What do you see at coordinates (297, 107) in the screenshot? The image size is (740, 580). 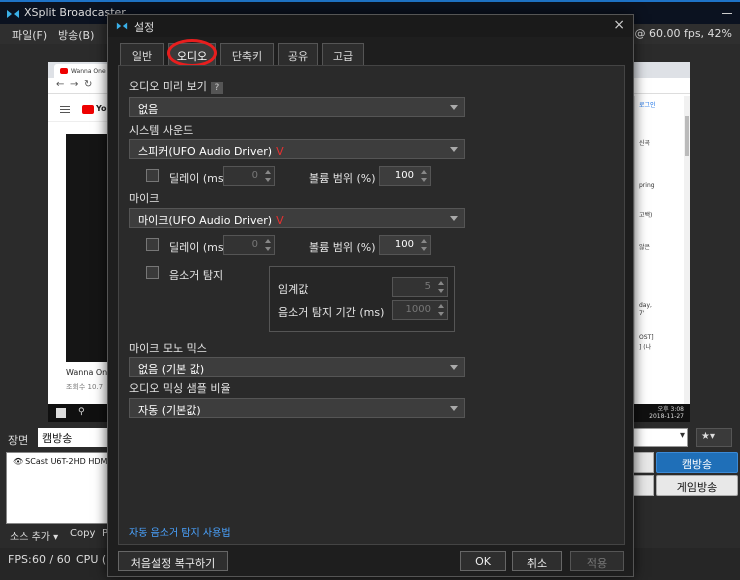 I see `audio-preview-dropdown: 없음` at bounding box center [297, 107].